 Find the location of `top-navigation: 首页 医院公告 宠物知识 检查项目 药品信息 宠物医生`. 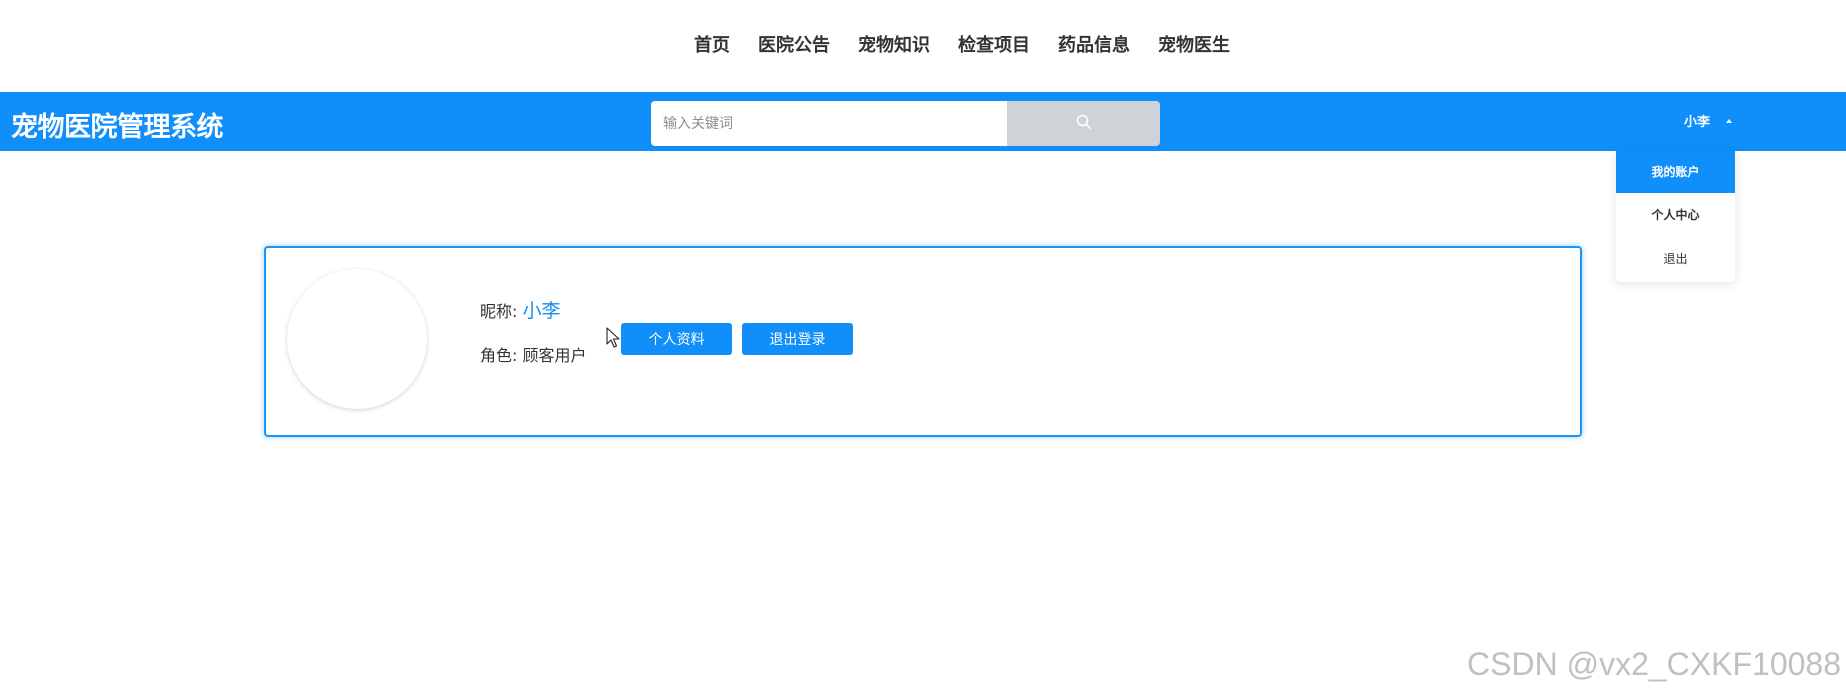

top-navigation: 首页 医院公告 宠物知识 检查项目 药品信息 宠物医生 is located at coordinates (923, 46).